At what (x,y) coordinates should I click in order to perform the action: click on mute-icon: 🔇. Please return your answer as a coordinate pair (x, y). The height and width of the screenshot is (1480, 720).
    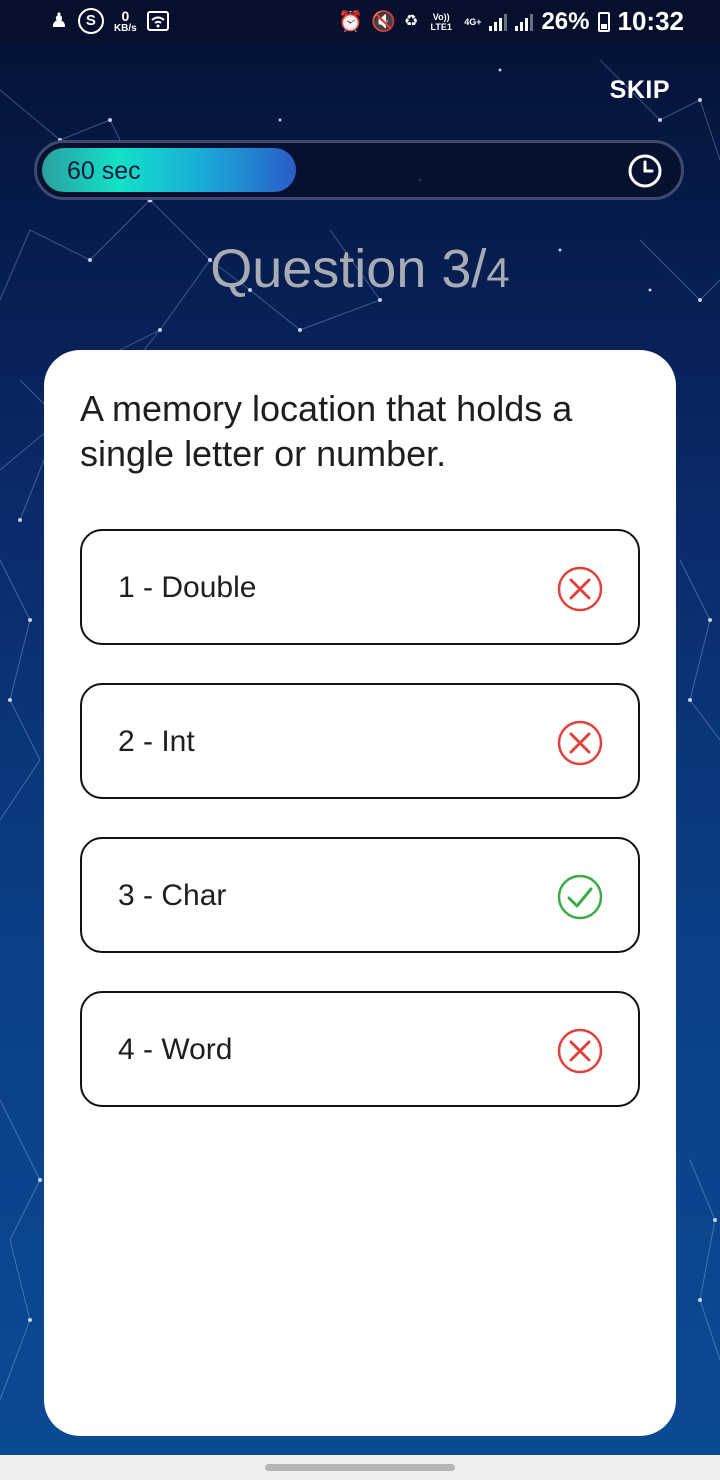
    Looking at the image, I should click on (383, 21).